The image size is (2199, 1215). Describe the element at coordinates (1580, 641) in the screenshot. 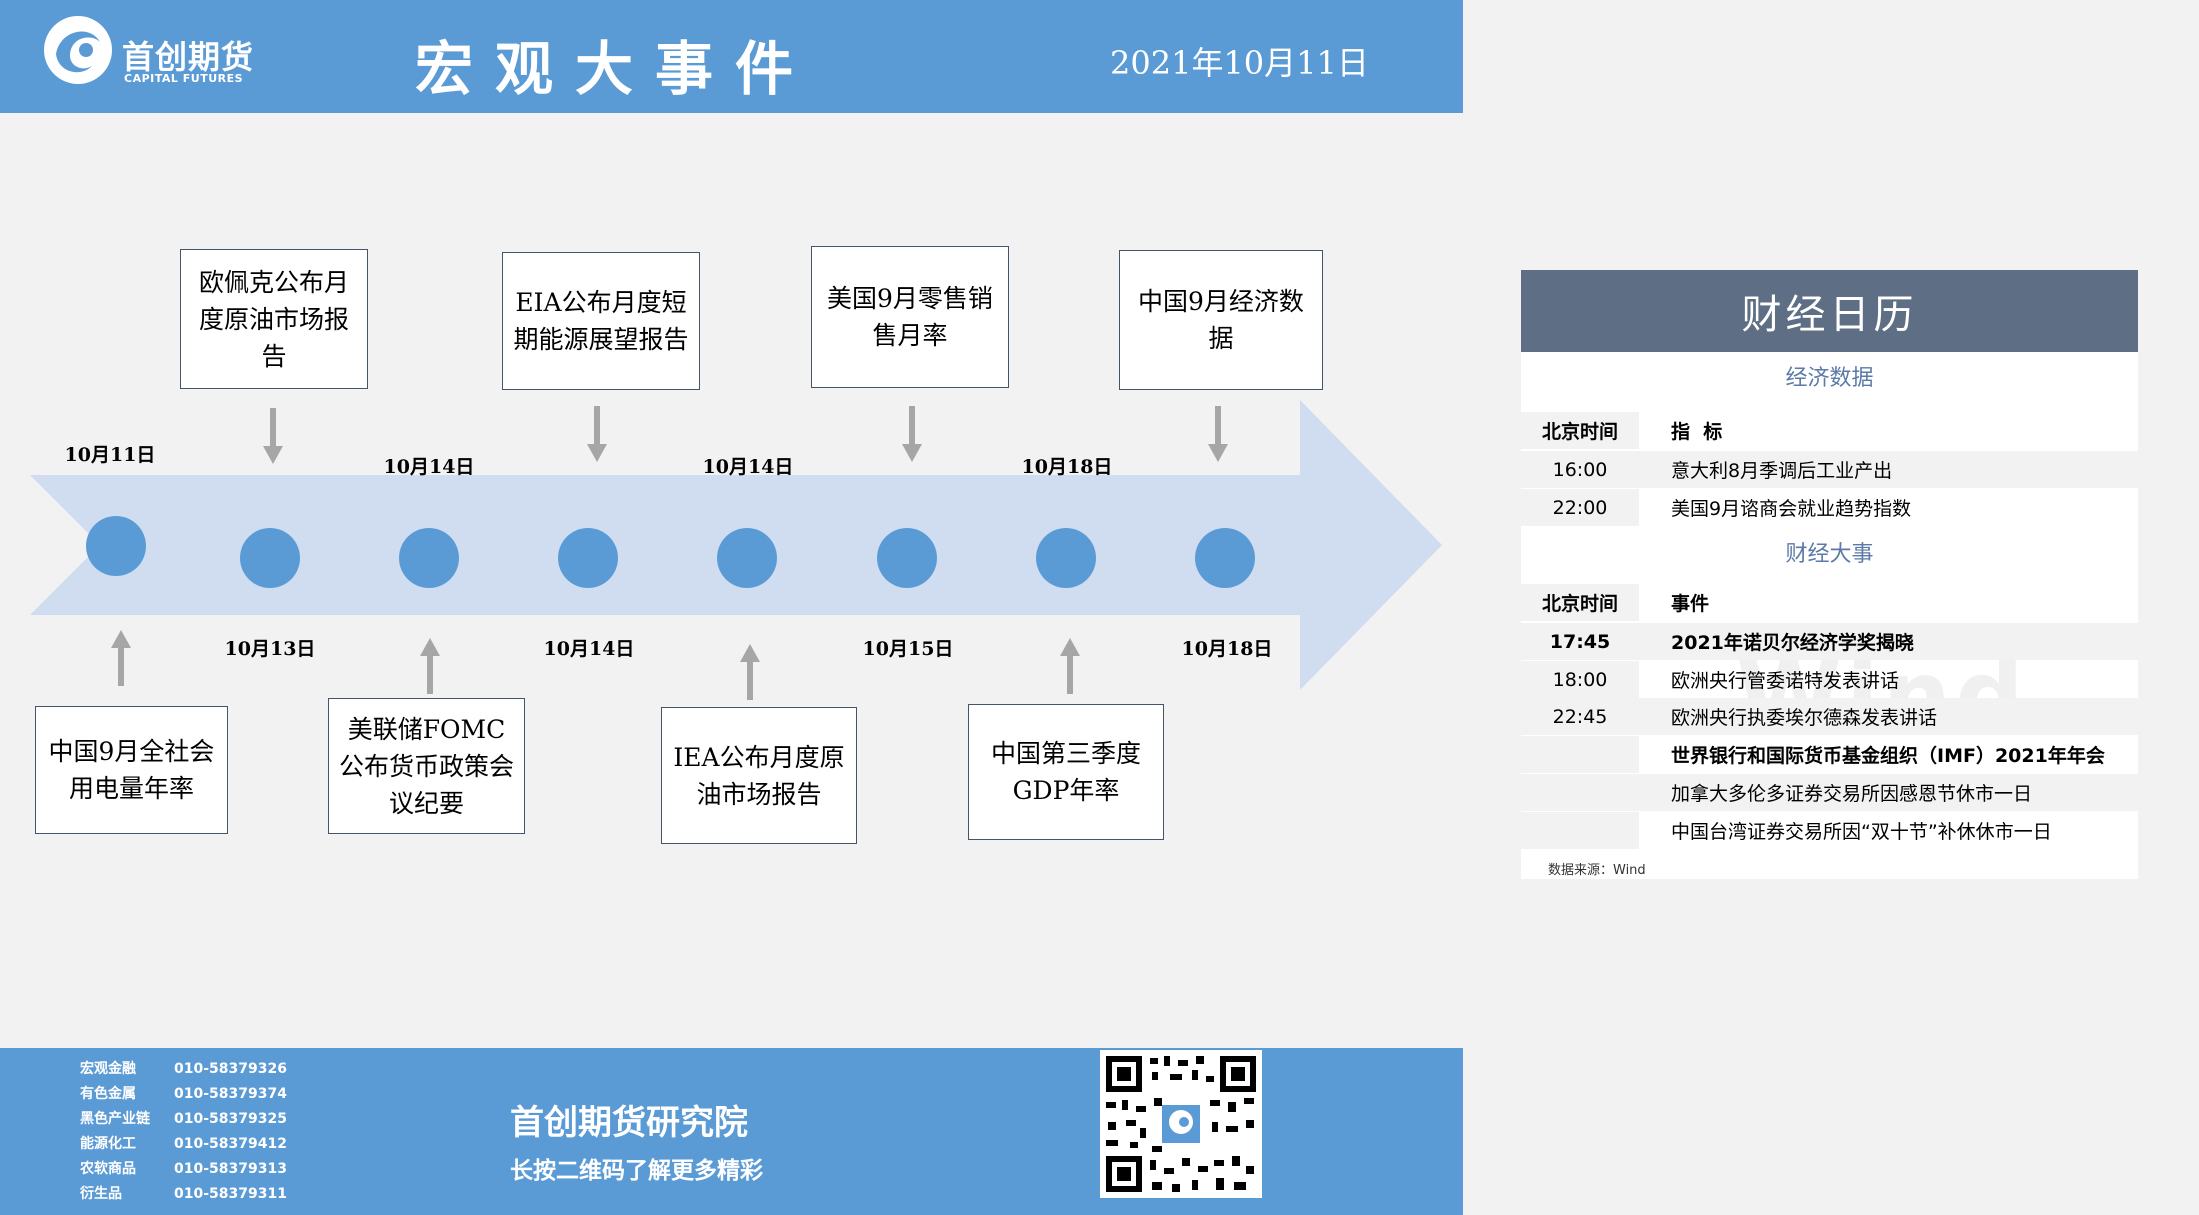

I see `row-time: 17:45` at that location.